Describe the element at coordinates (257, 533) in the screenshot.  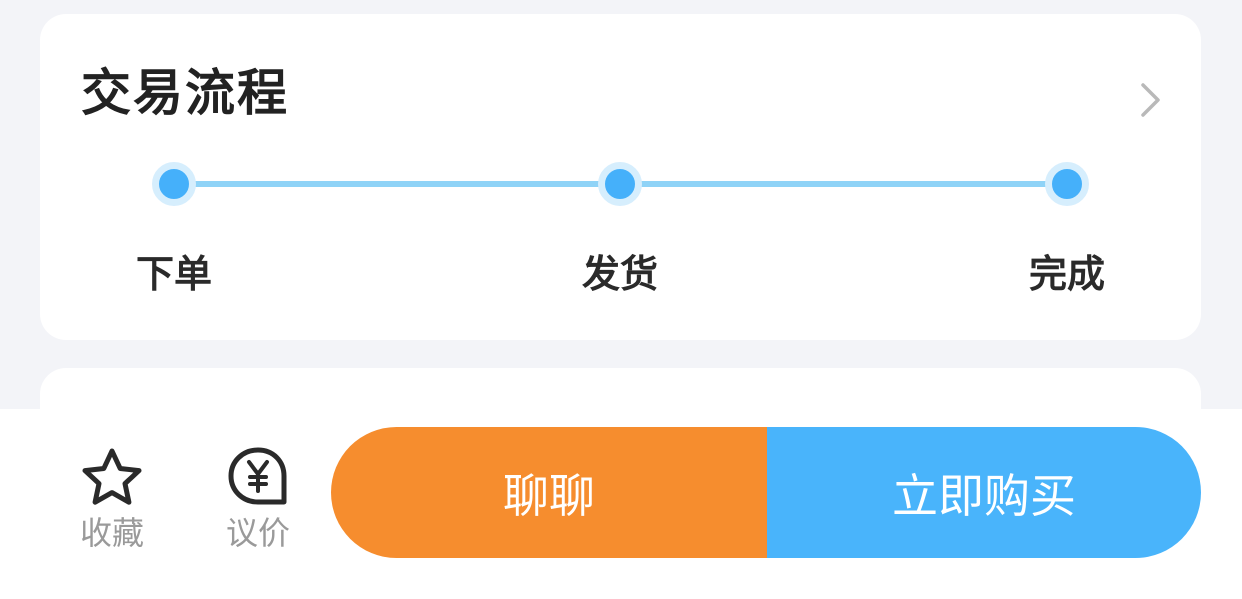
I see `negotiate-label: 议价` at that location.